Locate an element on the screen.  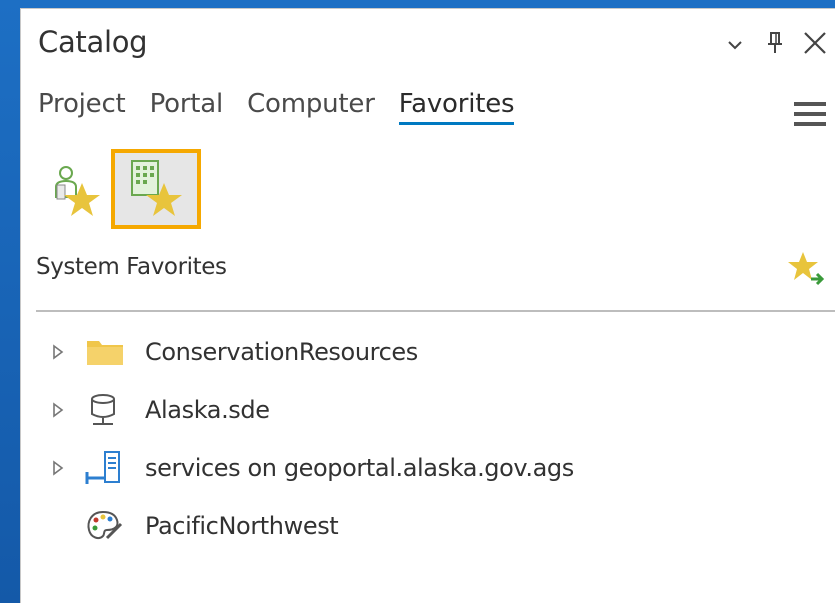
system-favorites-button is located at coordinates (156, 189).